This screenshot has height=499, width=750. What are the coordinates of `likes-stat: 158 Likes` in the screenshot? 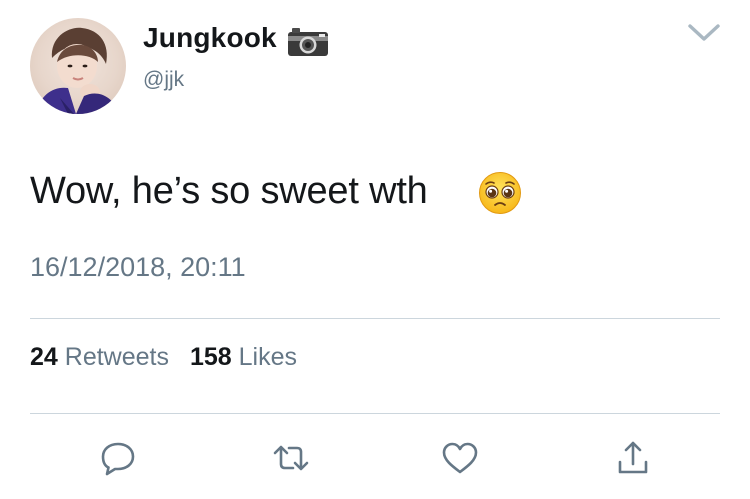 It's located at (243, 357).